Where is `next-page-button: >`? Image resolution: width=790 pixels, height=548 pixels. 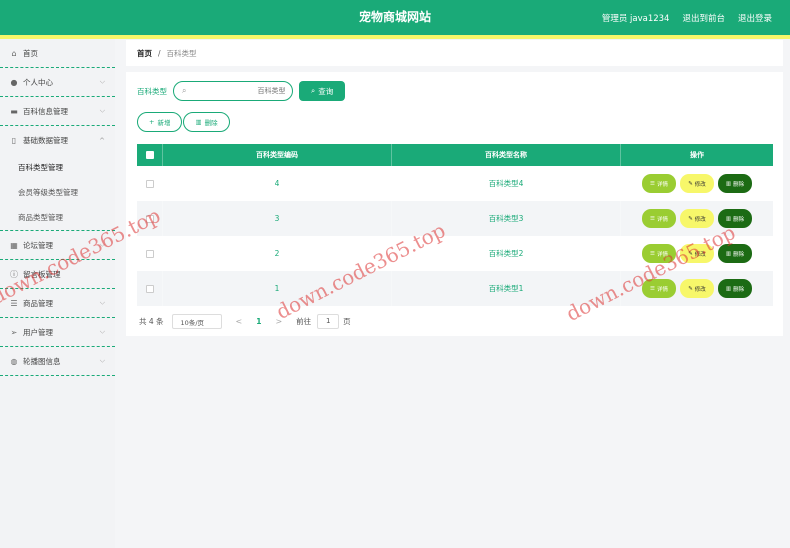 next-page-button: > is located at coordinates (278, 321).